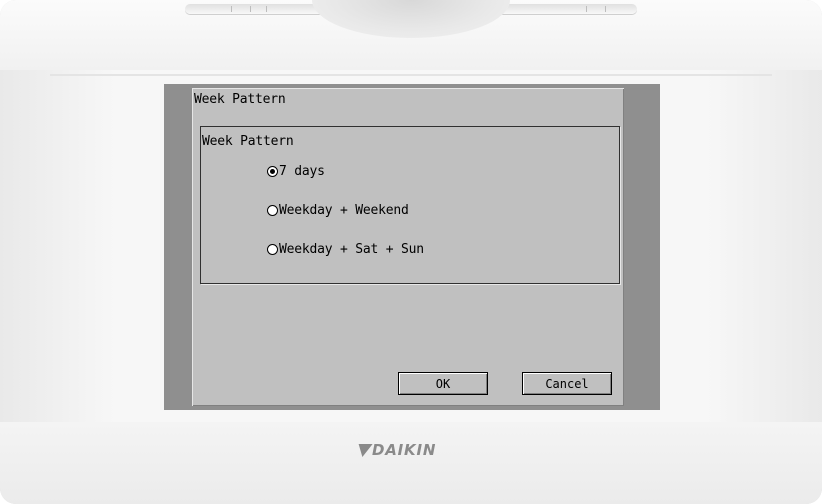  What do you see at coordinates (404, 450) in the screenshot?
I see `brand-name: DAIKIN` at bounding box center [404, 450].